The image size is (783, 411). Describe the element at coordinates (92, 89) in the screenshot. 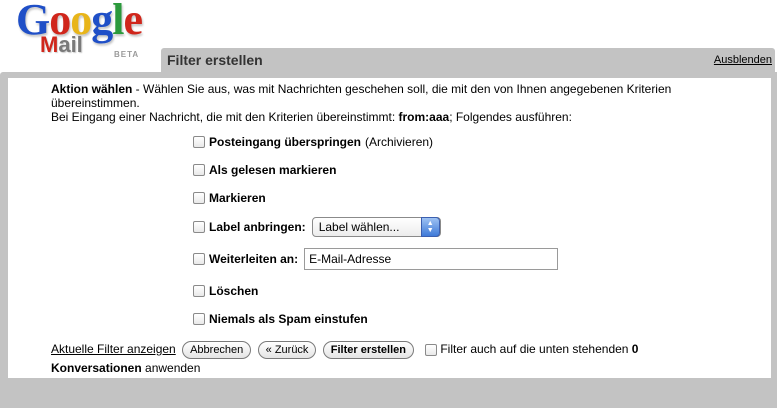

I see `action-heading: Aktion wählen` at that location.